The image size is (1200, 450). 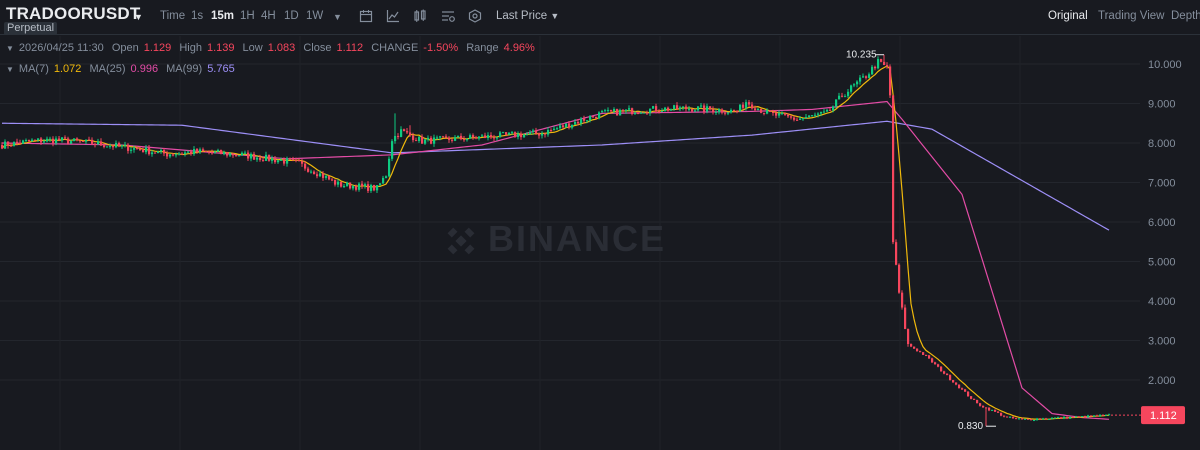 I want to click on tf-15m: 15m, so click(x=222, y=16).